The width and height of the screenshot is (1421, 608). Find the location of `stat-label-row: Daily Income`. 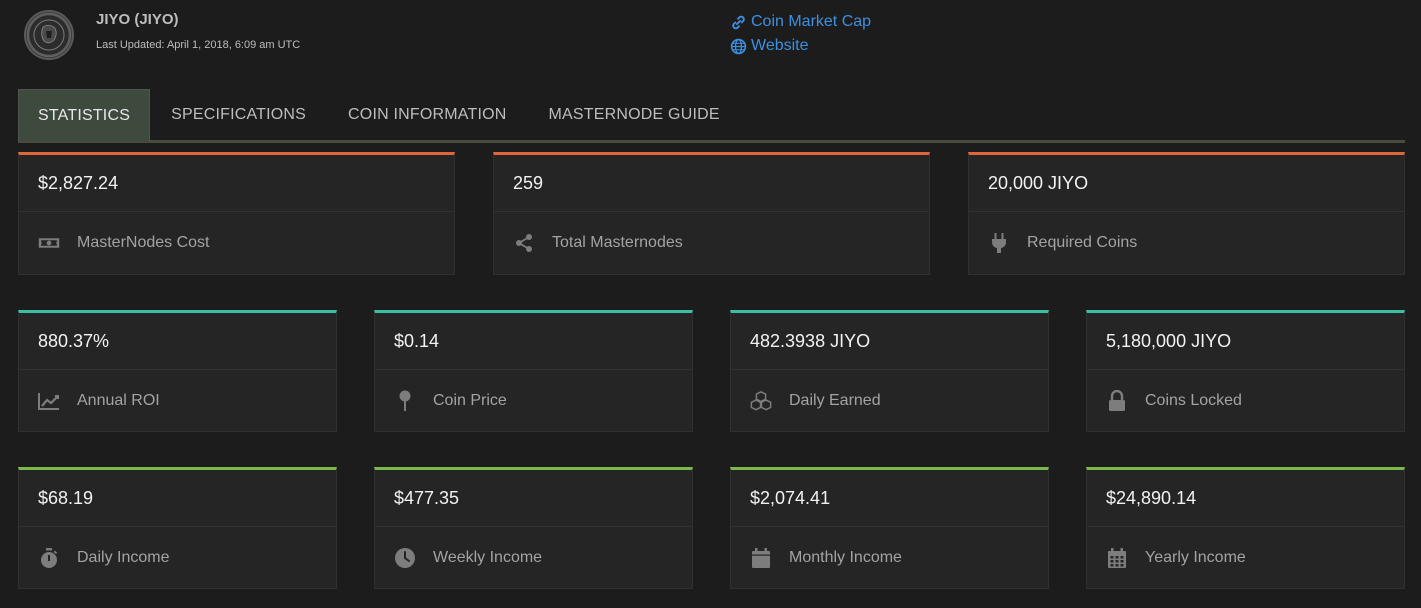

stat-label-row: Daily Income is located at coordinates (177, 558).